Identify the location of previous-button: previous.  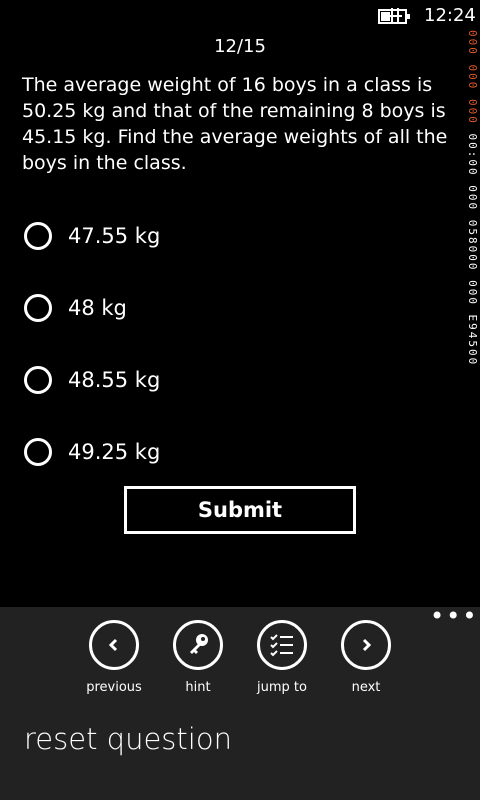
(114, 657).